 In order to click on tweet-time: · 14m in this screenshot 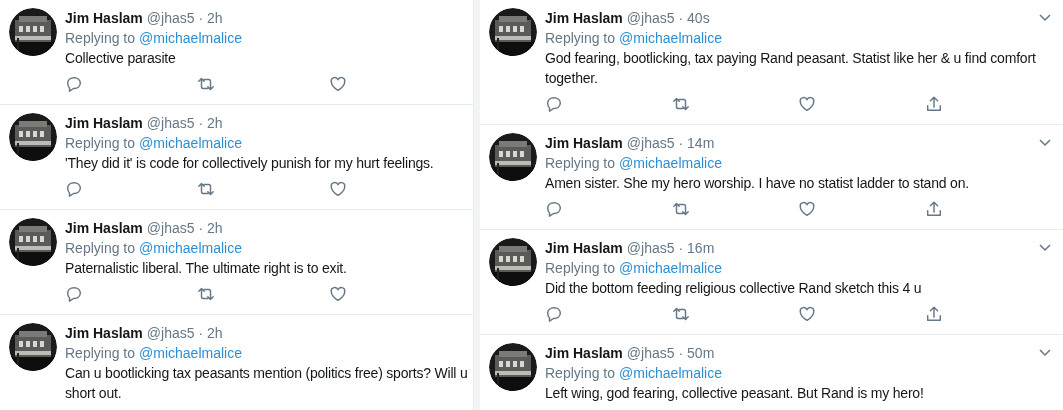, I will do `click(696, 143)`.